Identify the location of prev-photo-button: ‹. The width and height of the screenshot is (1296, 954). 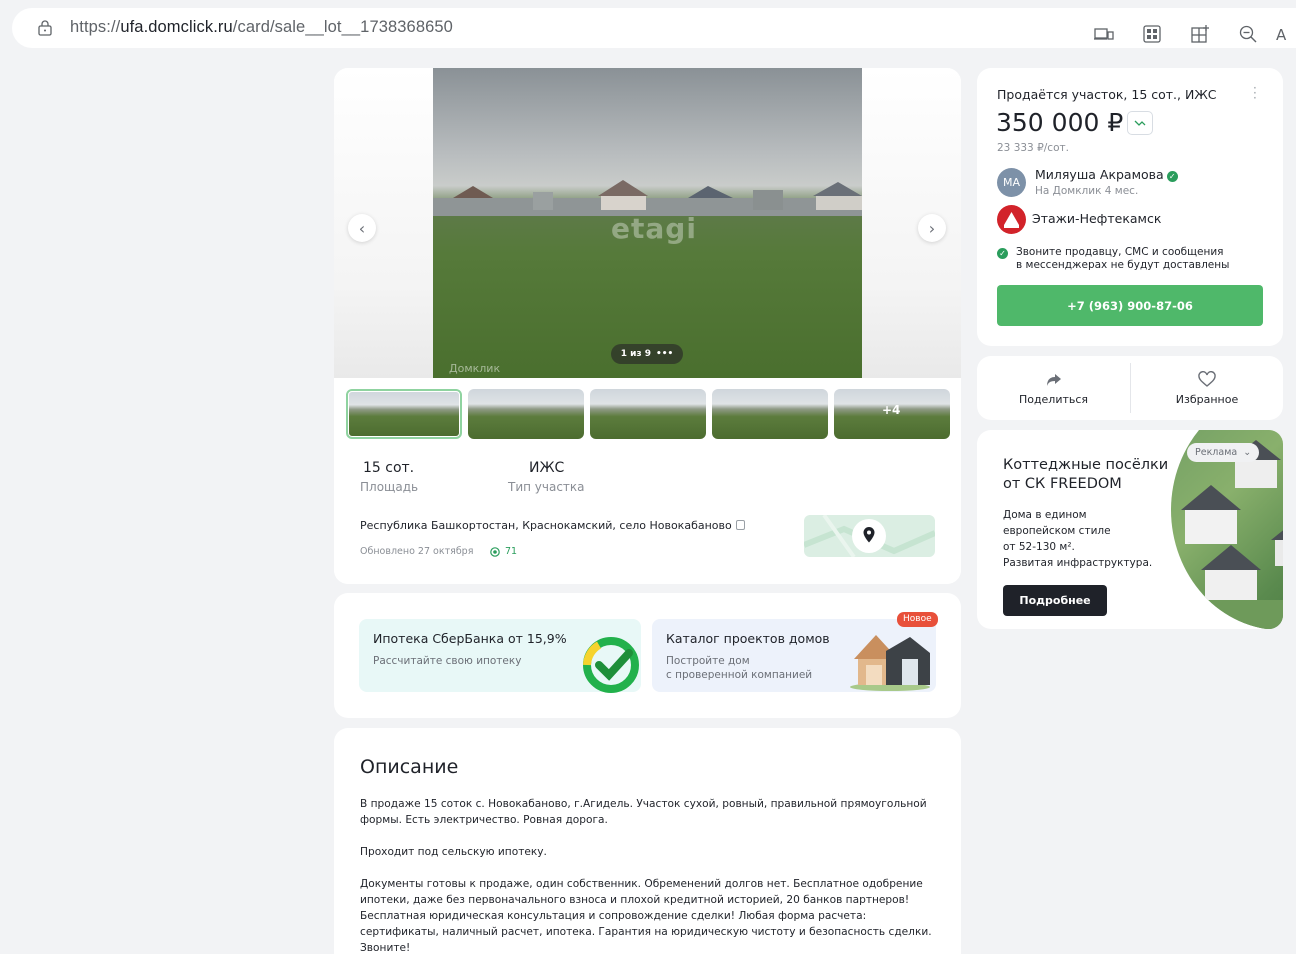
(362, 228).